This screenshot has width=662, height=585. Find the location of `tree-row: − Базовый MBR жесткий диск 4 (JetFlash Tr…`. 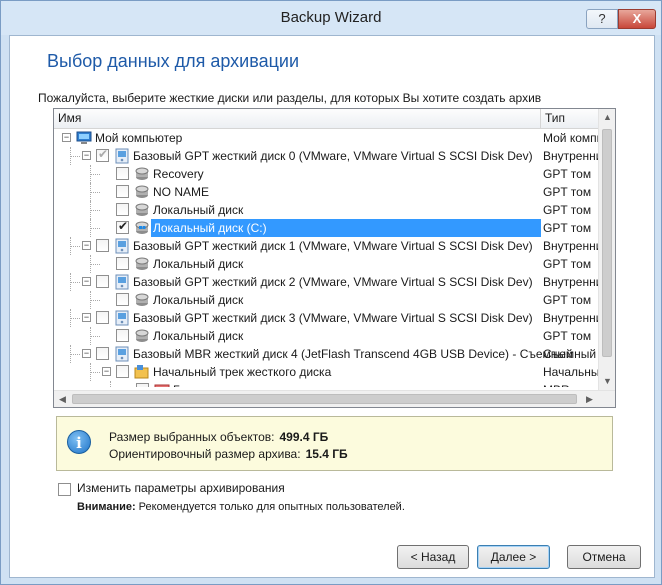

tree-row: − Базовый MBR жесткий диск 4 (JetFlash Tr… is located at coordinates (326, 354).